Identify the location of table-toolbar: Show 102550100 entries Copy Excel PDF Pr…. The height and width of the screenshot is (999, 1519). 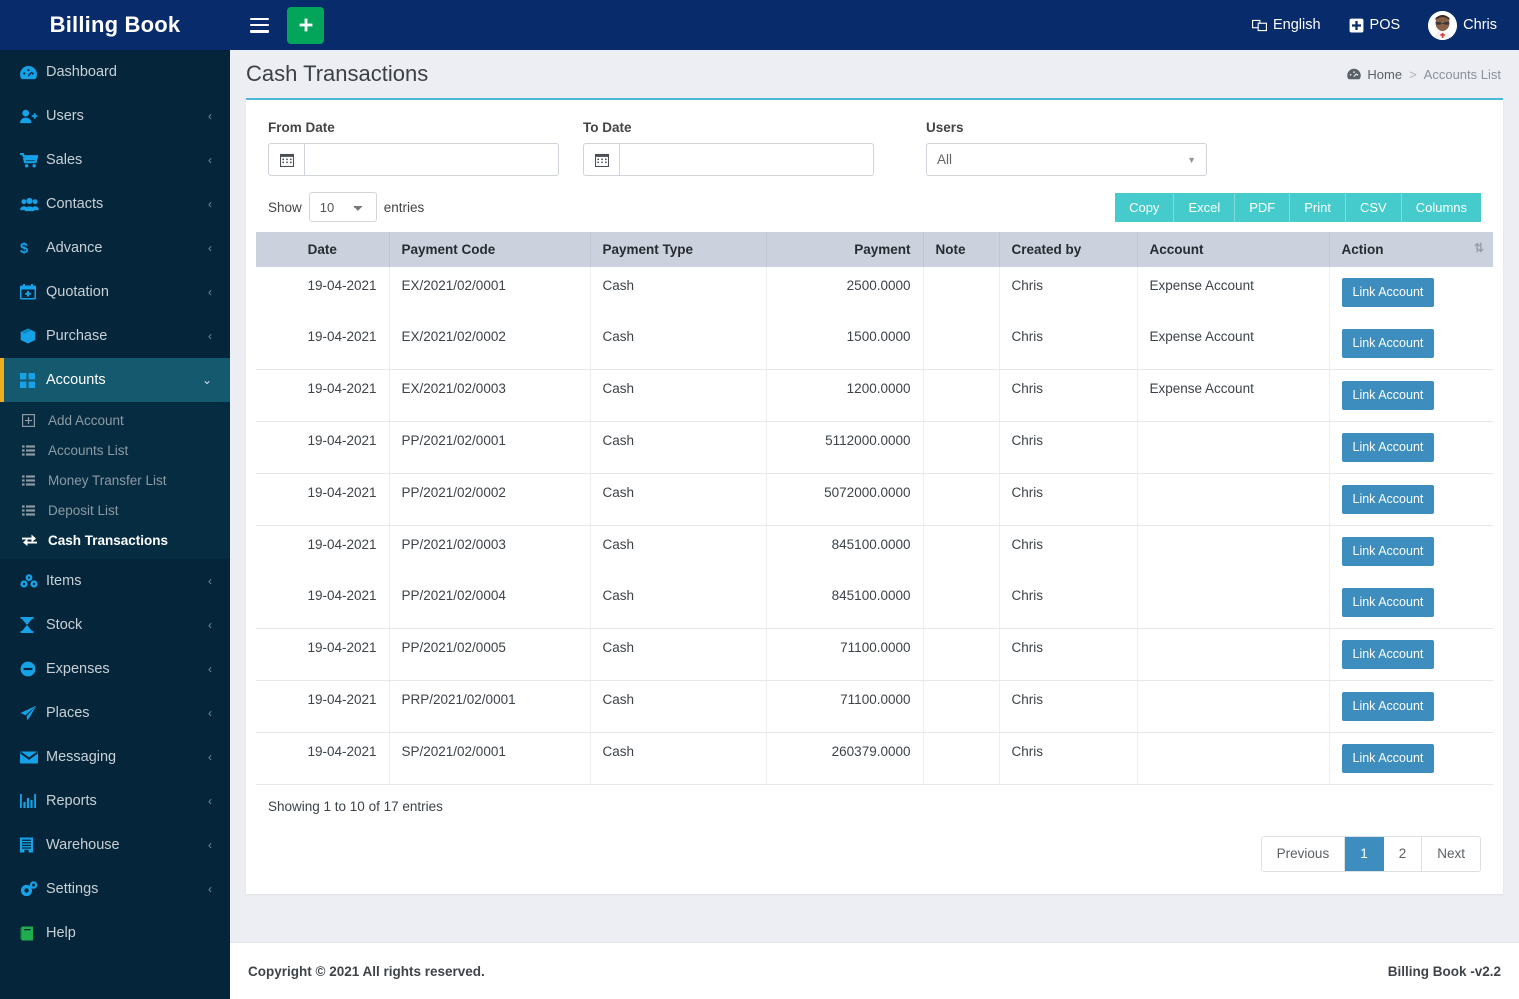
(874, 209).